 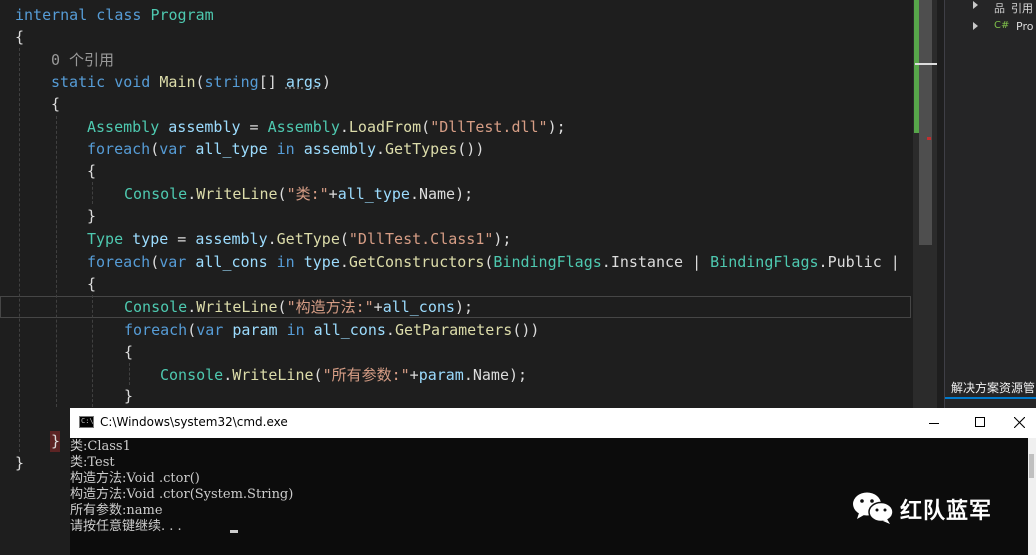 I want to click on method-name: GetParameters, so click(x=453, y=330).